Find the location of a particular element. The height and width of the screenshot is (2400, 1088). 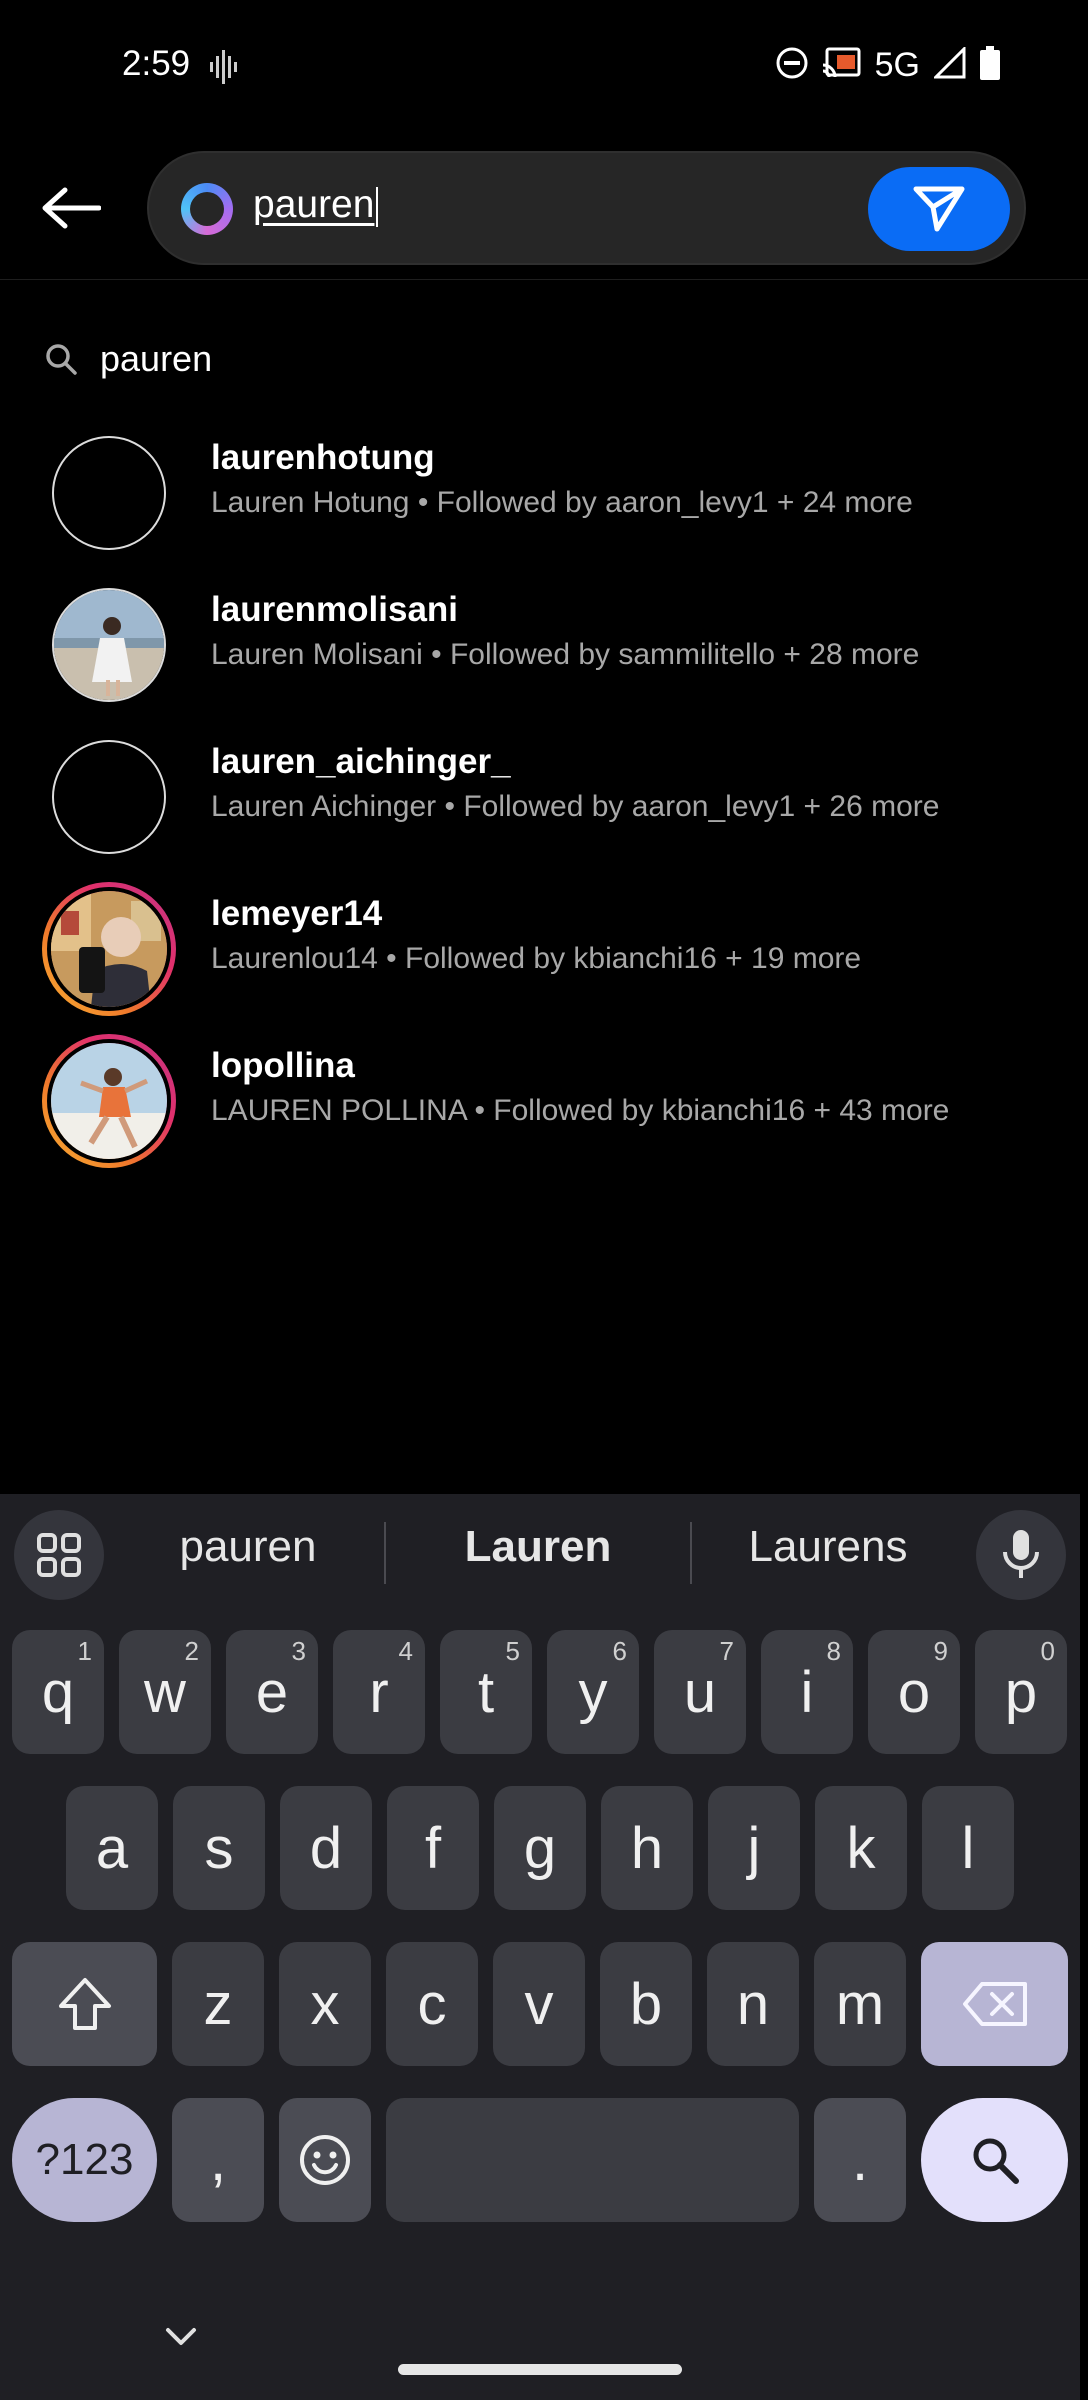

key-alt-number: 6 is located at coordinates (619, 1651).